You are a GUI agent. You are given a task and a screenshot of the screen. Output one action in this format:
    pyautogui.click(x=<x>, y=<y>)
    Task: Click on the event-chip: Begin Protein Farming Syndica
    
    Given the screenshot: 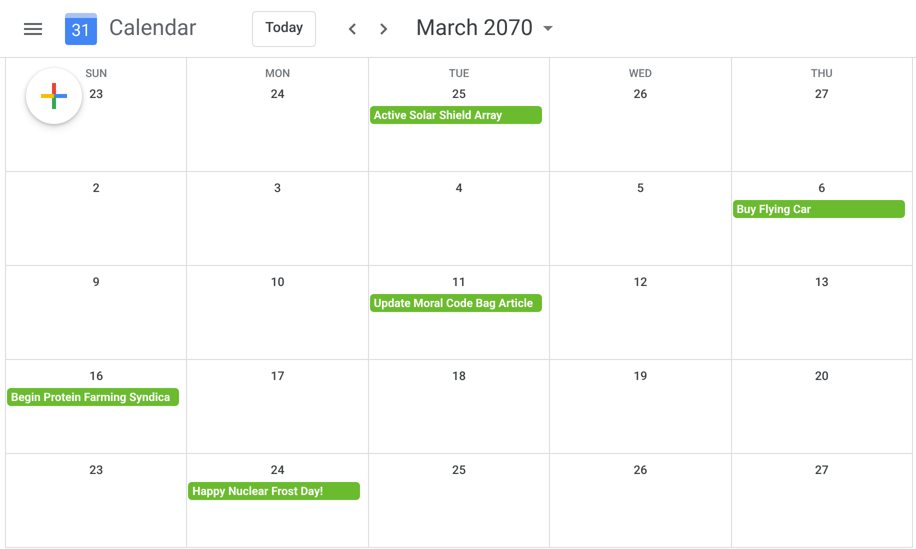 What is the action you would take?
    pyautogui.click(x=93, y=397)
    